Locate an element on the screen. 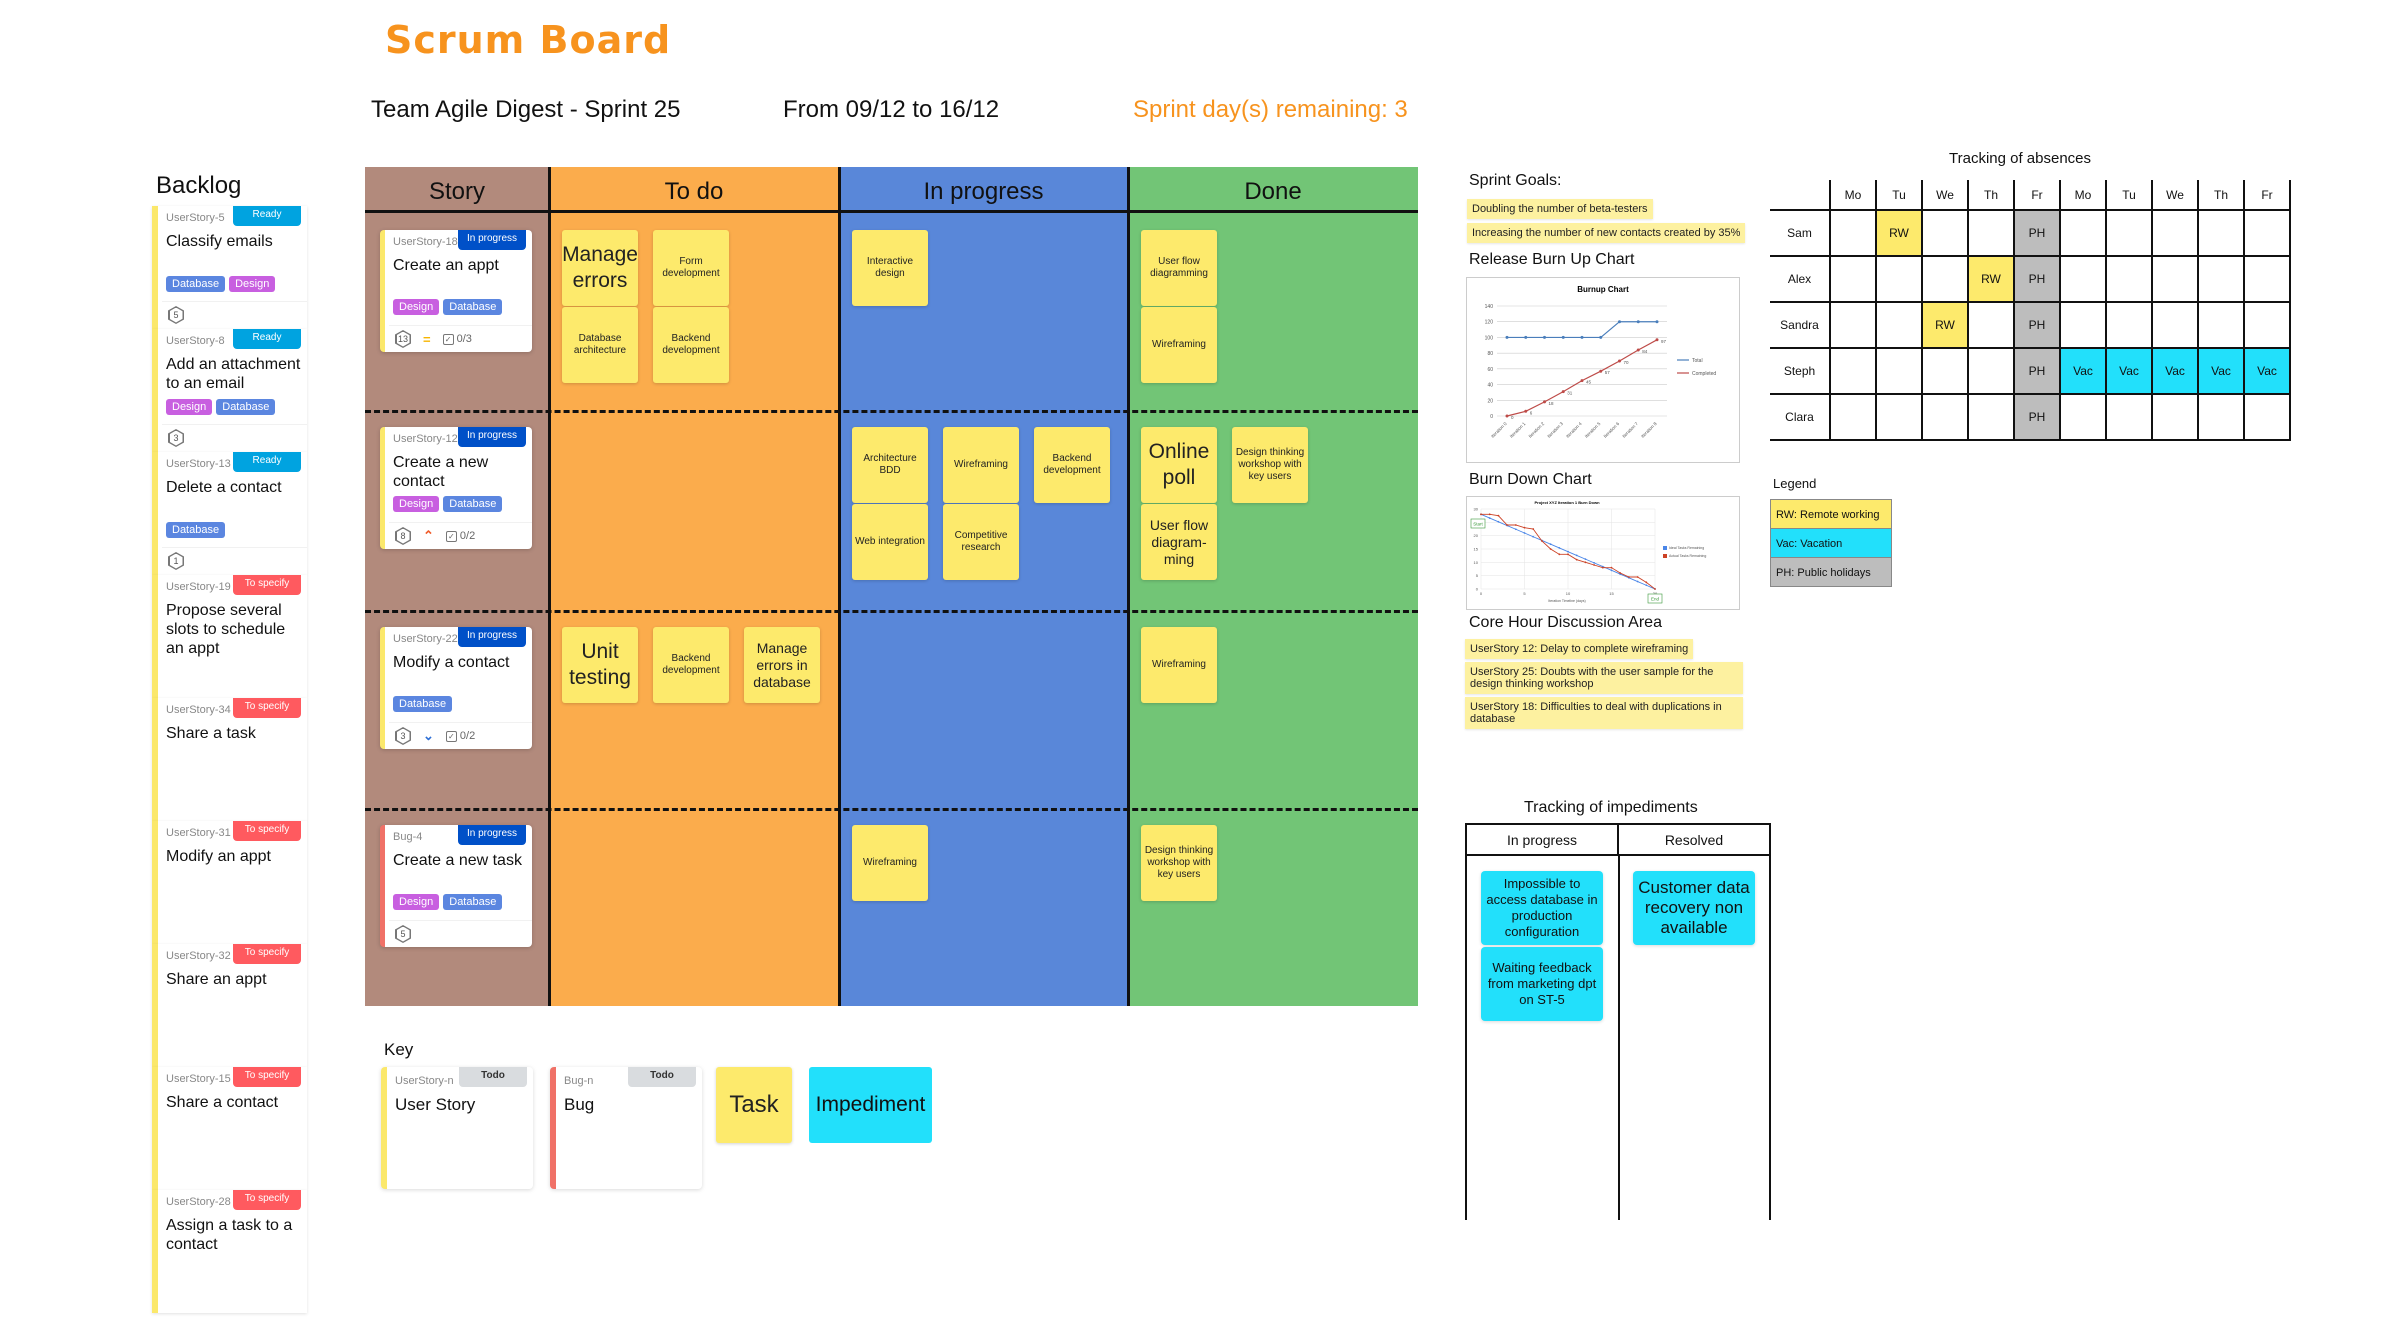  task-sticky: Form development is located at coordinates (691, 268).